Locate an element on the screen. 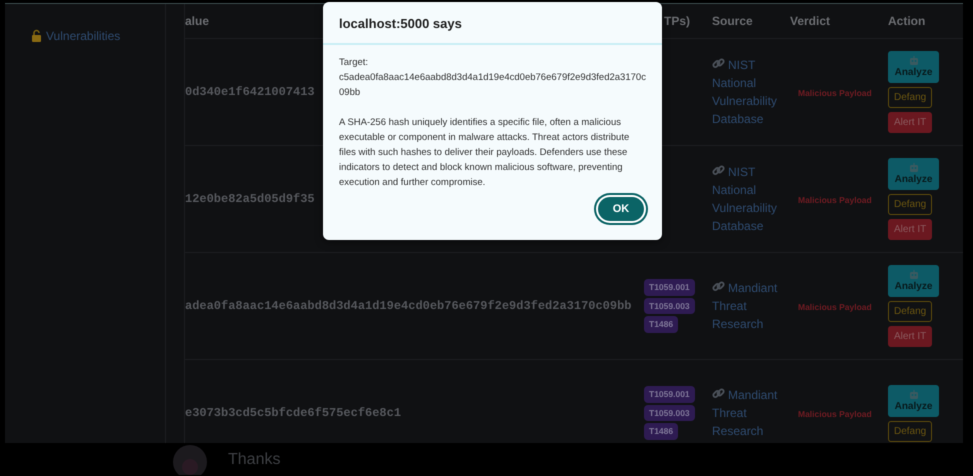  chat-message: Thanks is located at coordinates (254, 460).